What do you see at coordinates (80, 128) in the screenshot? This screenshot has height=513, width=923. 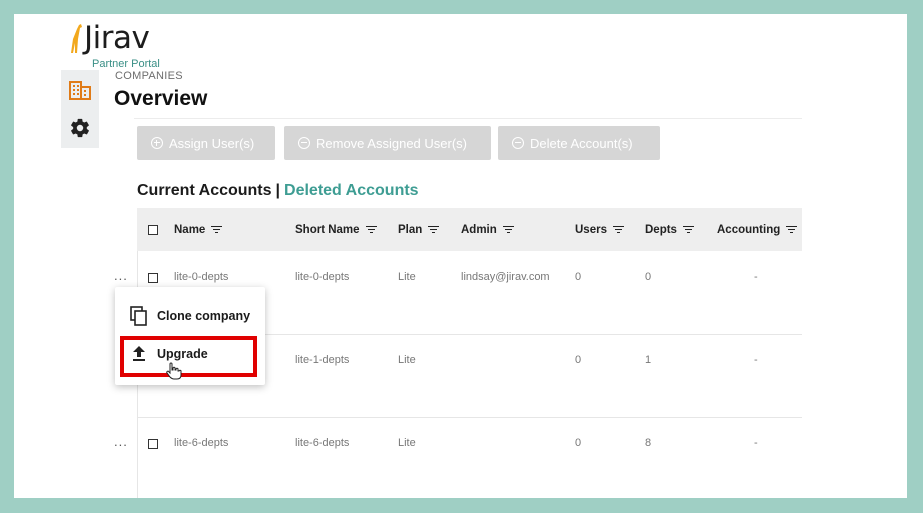 I see `gear-icon` at bounding box center [80, 128].